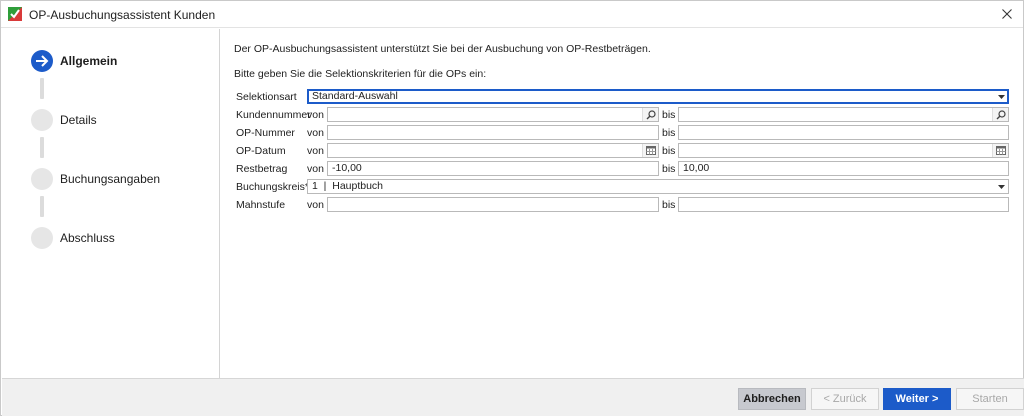 This screenshot has height=416, width=1024. I want to click on kundennummer-bis-label: bis, so click(669, 115).